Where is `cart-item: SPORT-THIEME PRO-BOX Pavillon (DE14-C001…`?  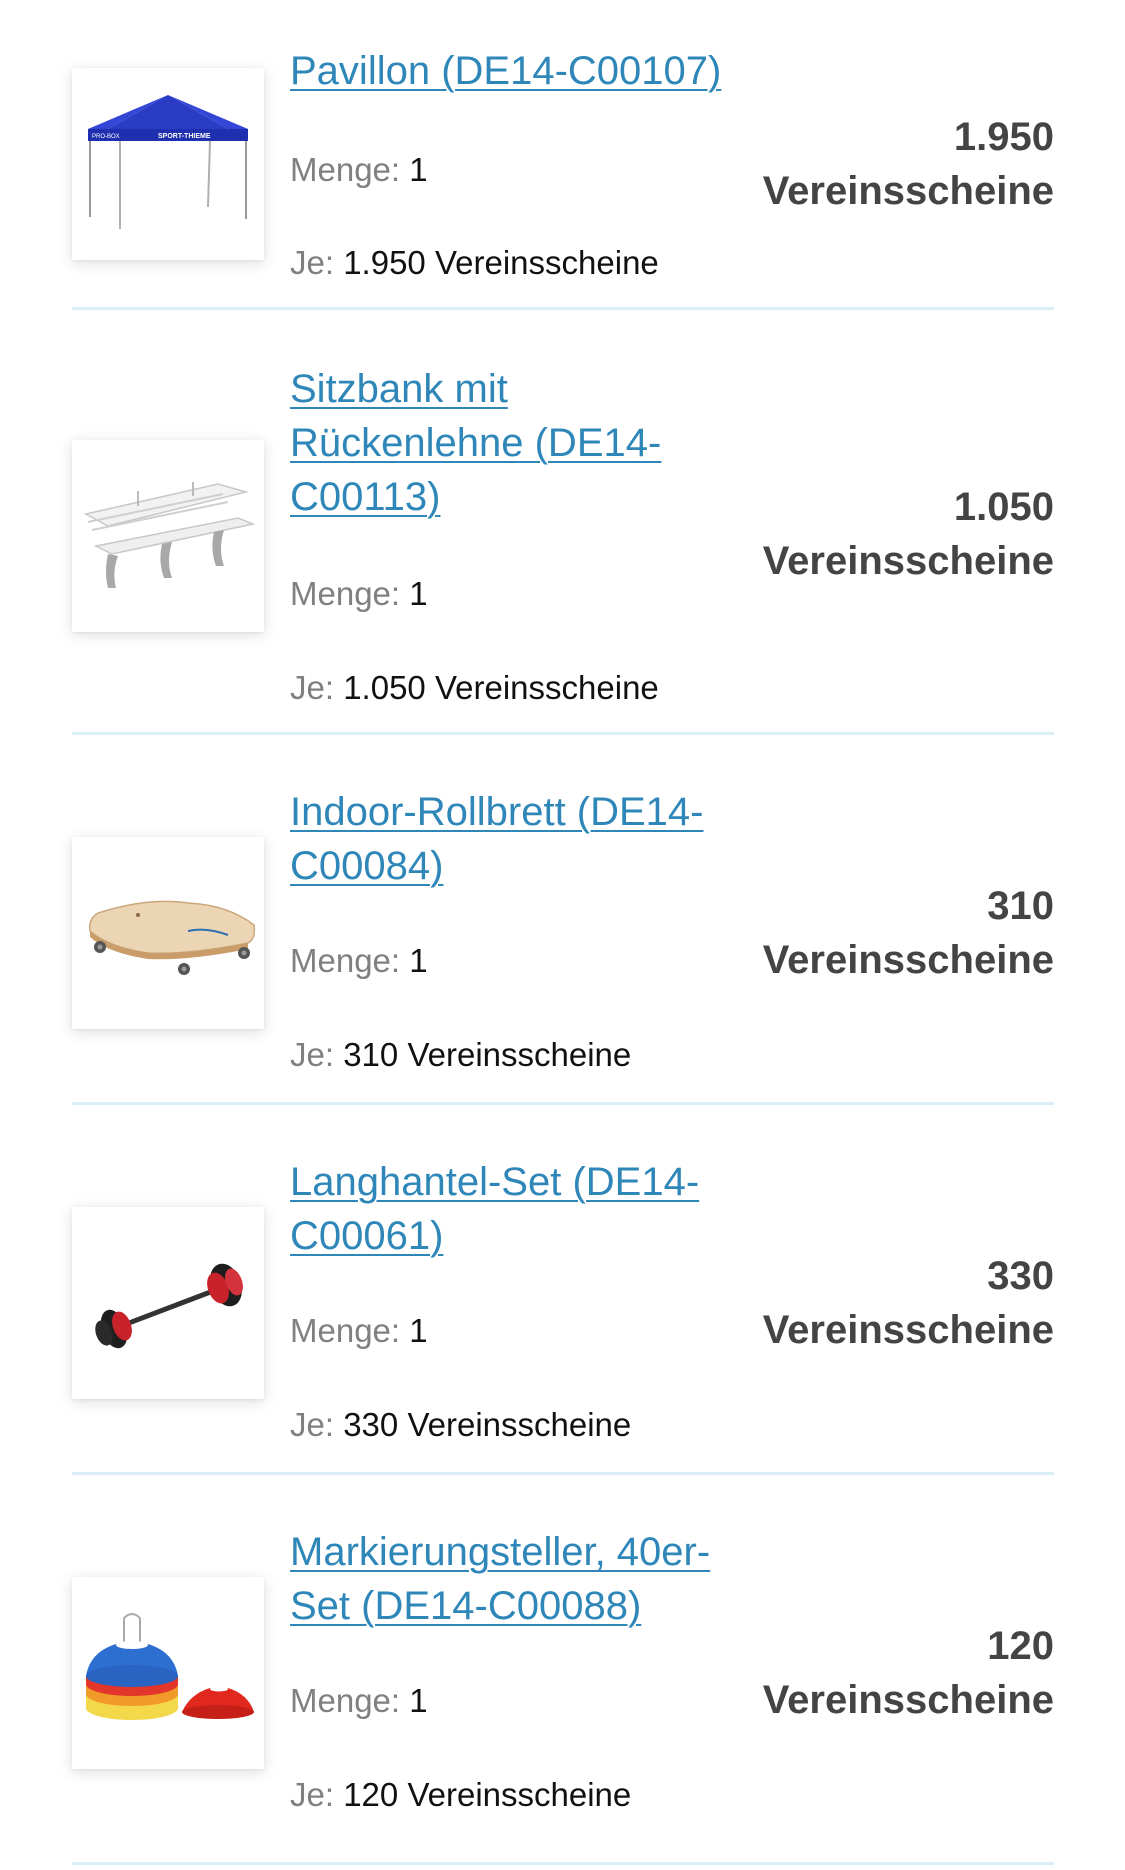
cart-item: SPORT-THIEME PRO-BOX Pavillon (DE14-C001… is located at coordinates (563, 155).